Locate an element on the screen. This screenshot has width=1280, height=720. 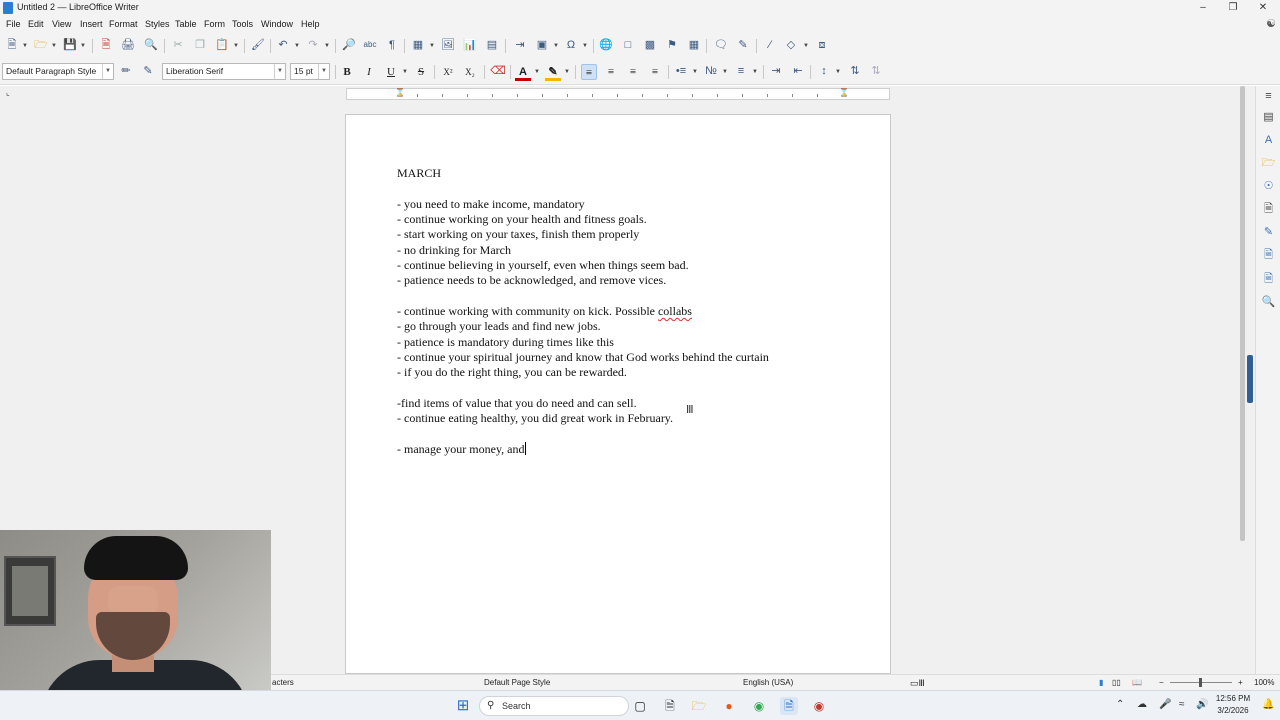
navigator-icon: ☉ is located at coordinates (1268, 186).